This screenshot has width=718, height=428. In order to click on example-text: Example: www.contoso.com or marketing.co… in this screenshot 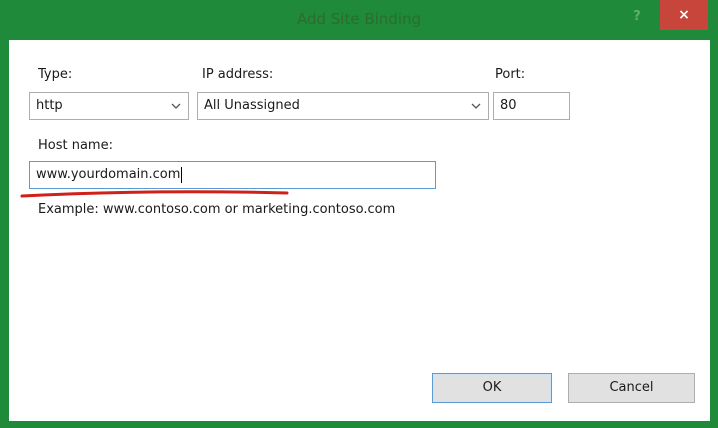, I will do `click(217, 209)`.